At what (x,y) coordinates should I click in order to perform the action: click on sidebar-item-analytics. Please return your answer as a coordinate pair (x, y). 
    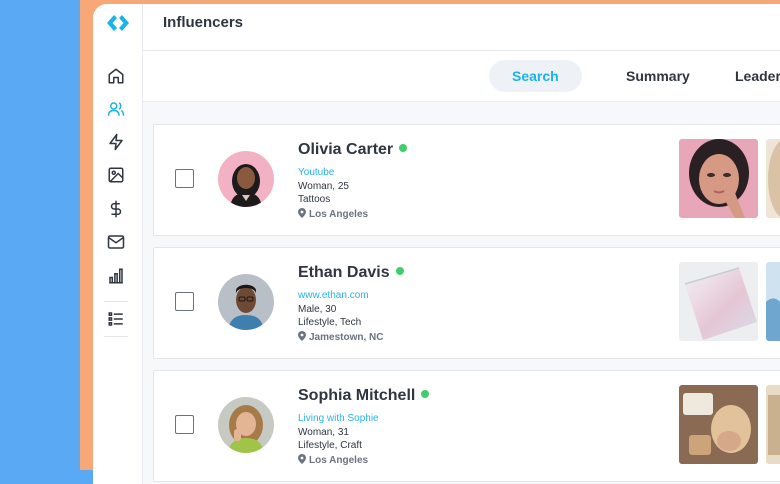
    Looking at the image, I should click on (116, 276).